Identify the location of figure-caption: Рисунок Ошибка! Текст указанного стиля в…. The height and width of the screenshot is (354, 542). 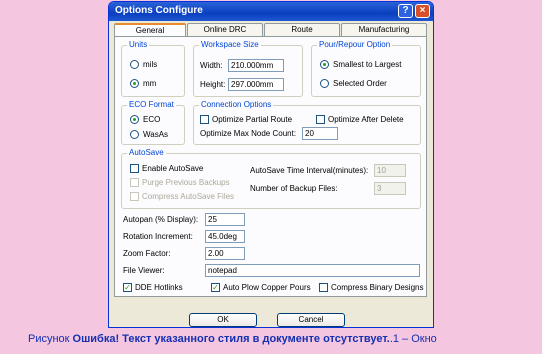
(232, 339).